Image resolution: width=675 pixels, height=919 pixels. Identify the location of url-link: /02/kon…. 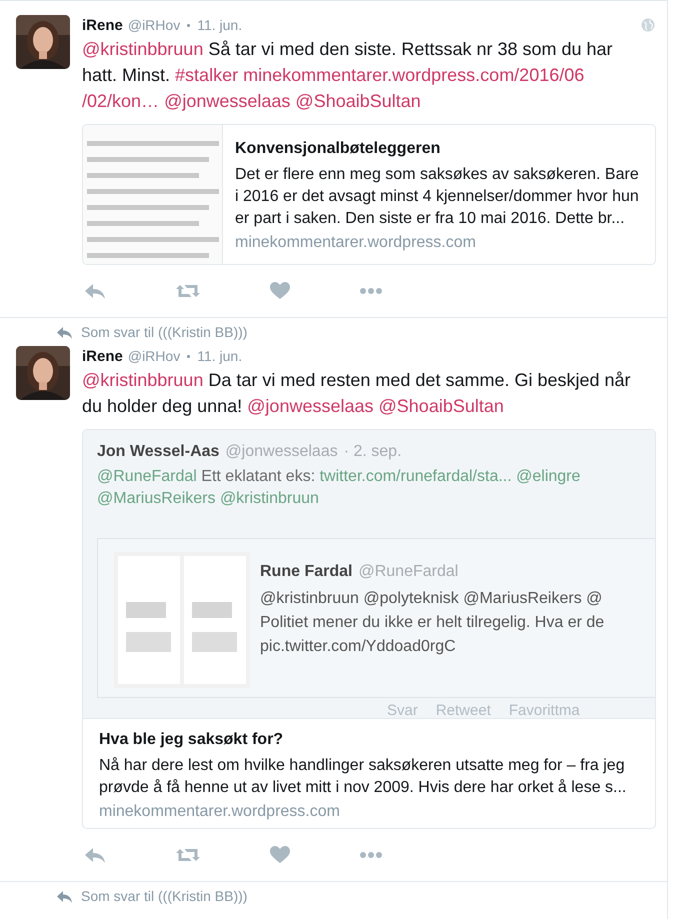
(121, 101).